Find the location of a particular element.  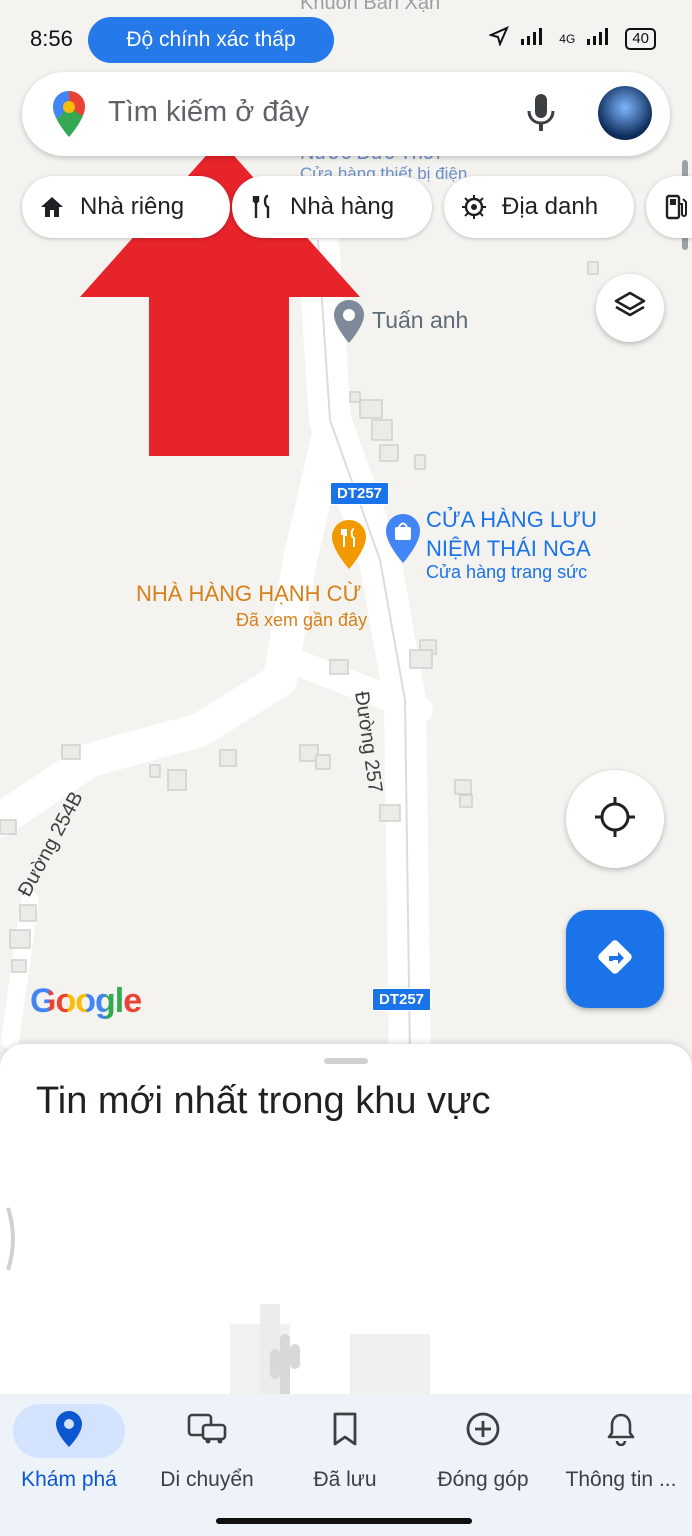

chip-label: Nhà hàng is located at coordinates (342, 206).